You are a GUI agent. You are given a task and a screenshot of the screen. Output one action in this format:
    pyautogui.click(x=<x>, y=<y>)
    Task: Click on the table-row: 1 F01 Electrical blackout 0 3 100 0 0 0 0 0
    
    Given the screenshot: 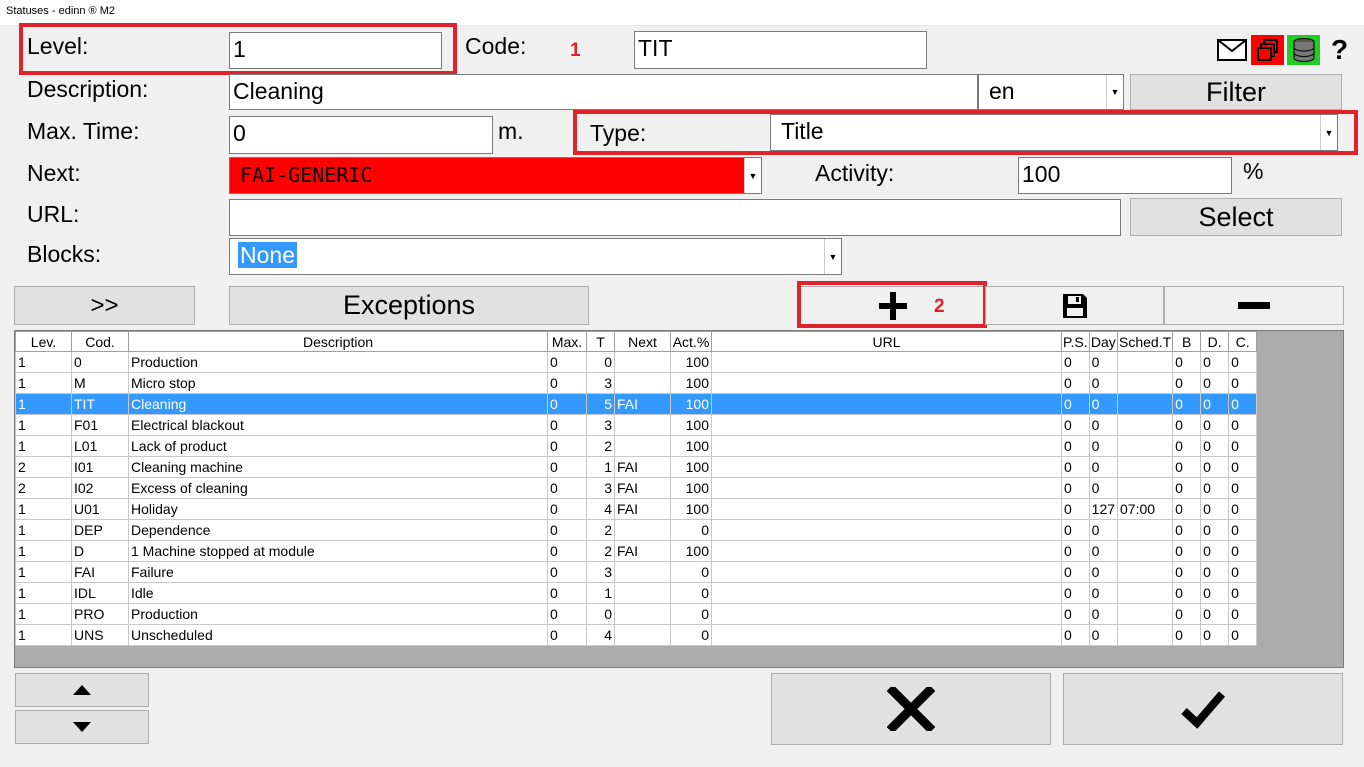 What is the action you would take?
    pyautogui.click(x=636, y=425)
    